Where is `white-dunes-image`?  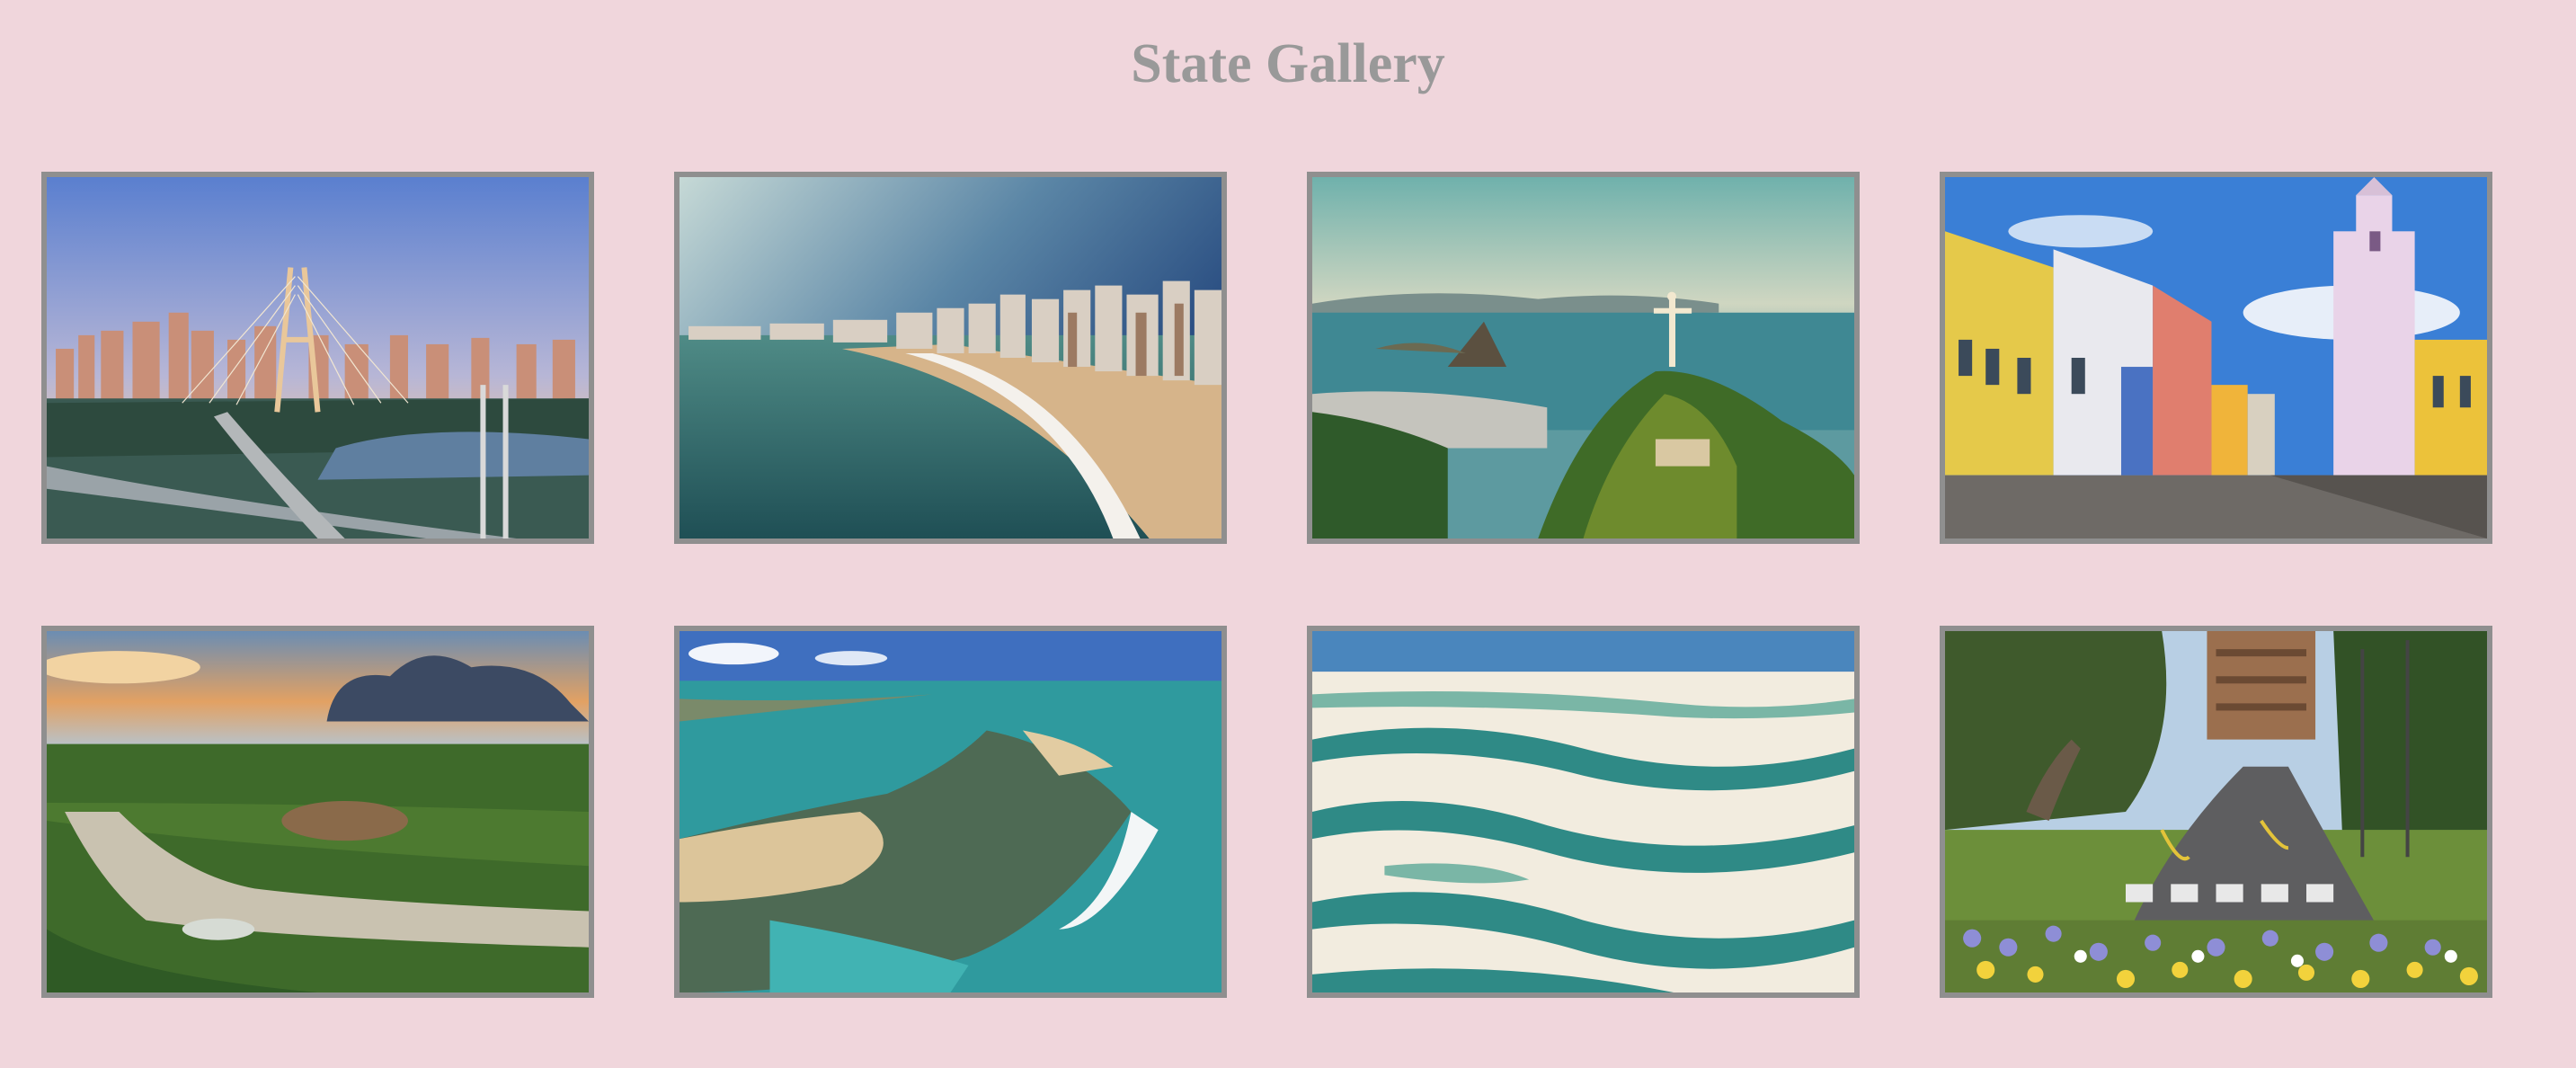
white-dunes-image is located at coordinates (1583, 811).